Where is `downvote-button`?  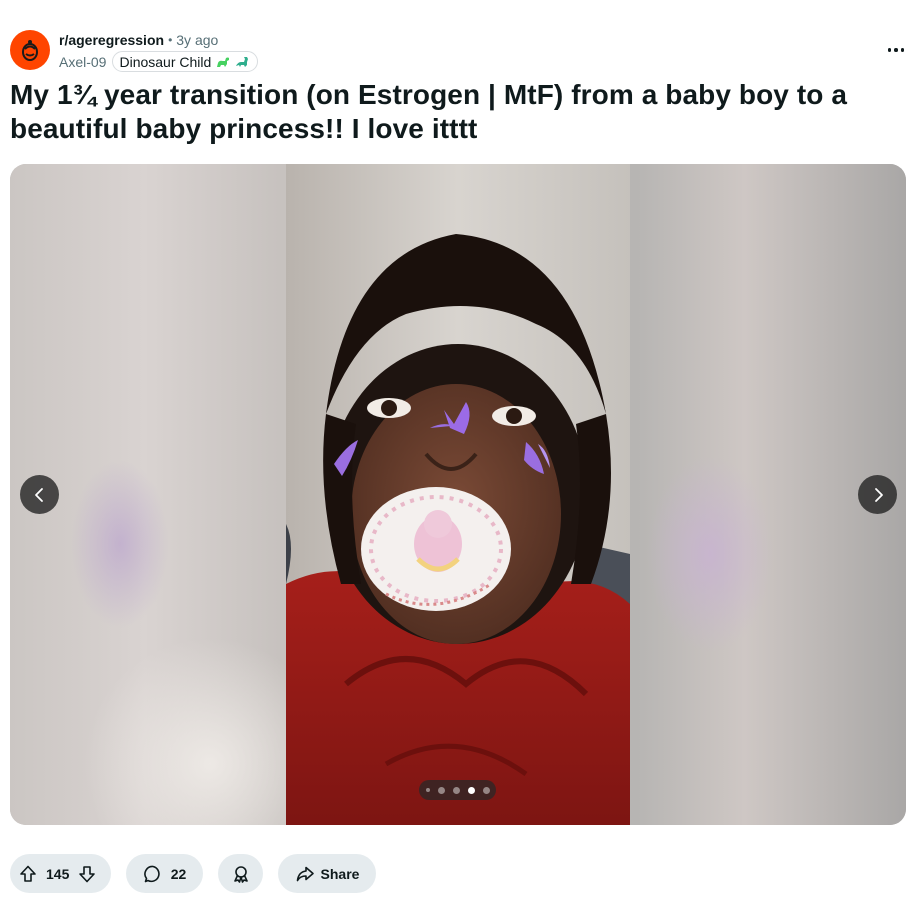
downvote-button is located at coordinates (87, 874).